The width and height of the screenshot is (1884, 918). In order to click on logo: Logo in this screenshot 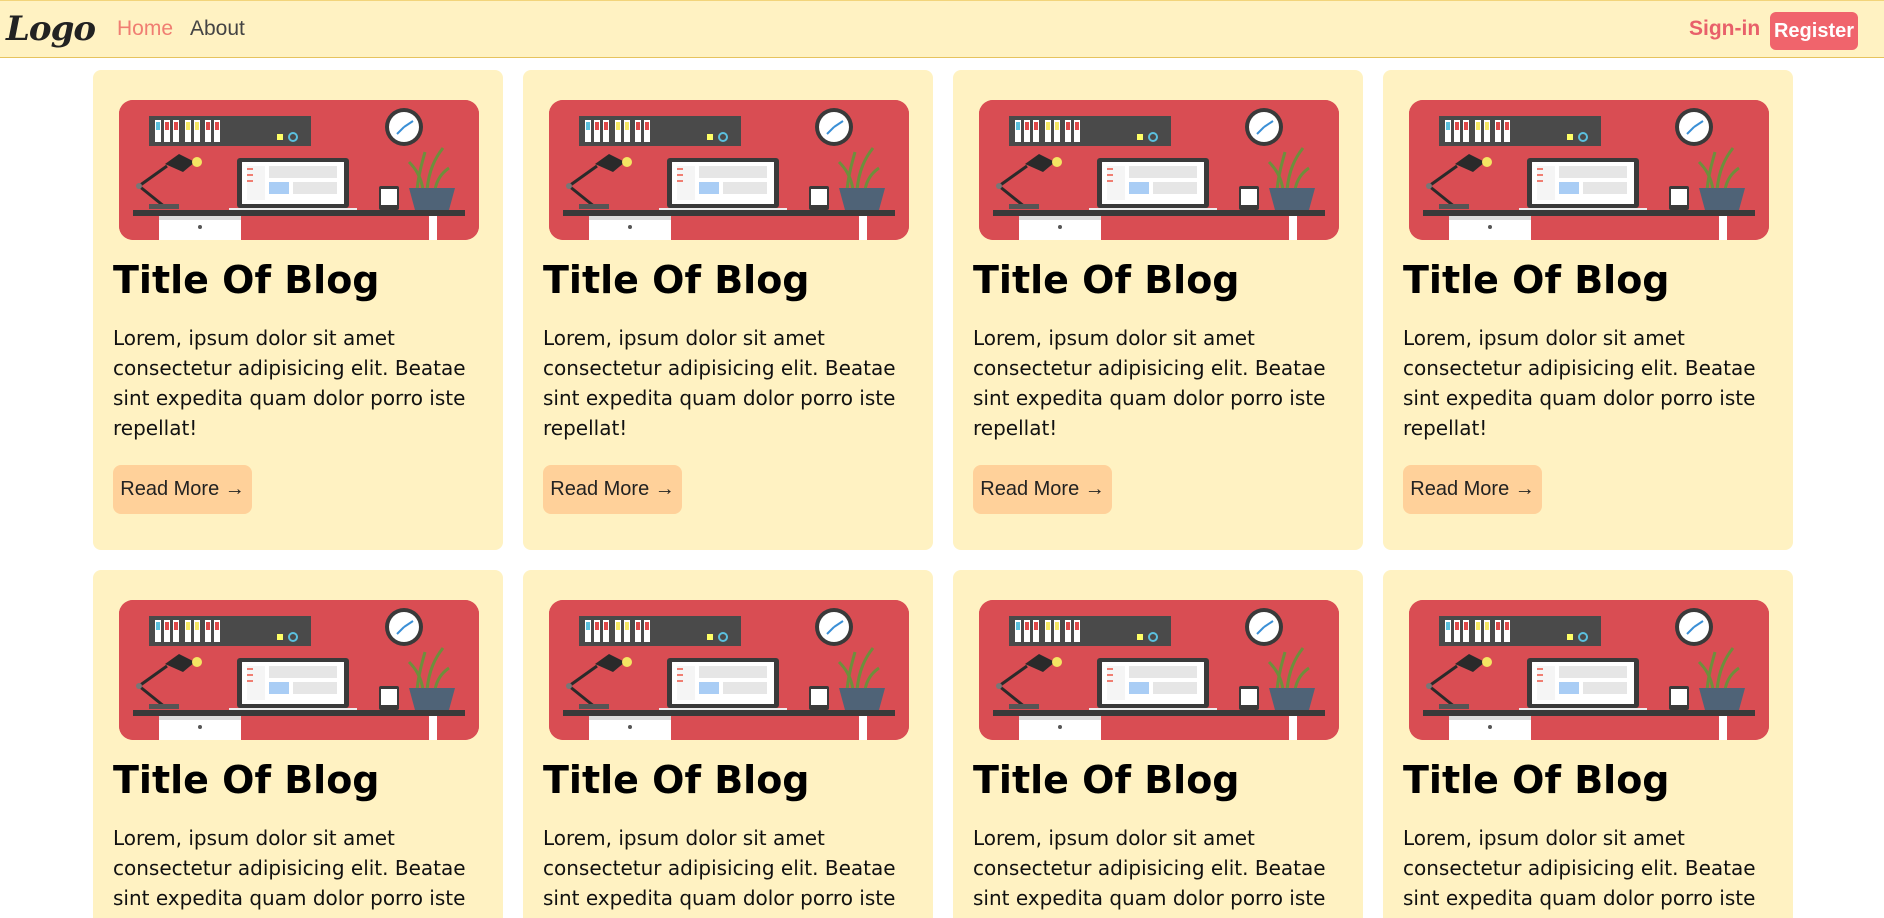, I will do `click(51, 29)`.